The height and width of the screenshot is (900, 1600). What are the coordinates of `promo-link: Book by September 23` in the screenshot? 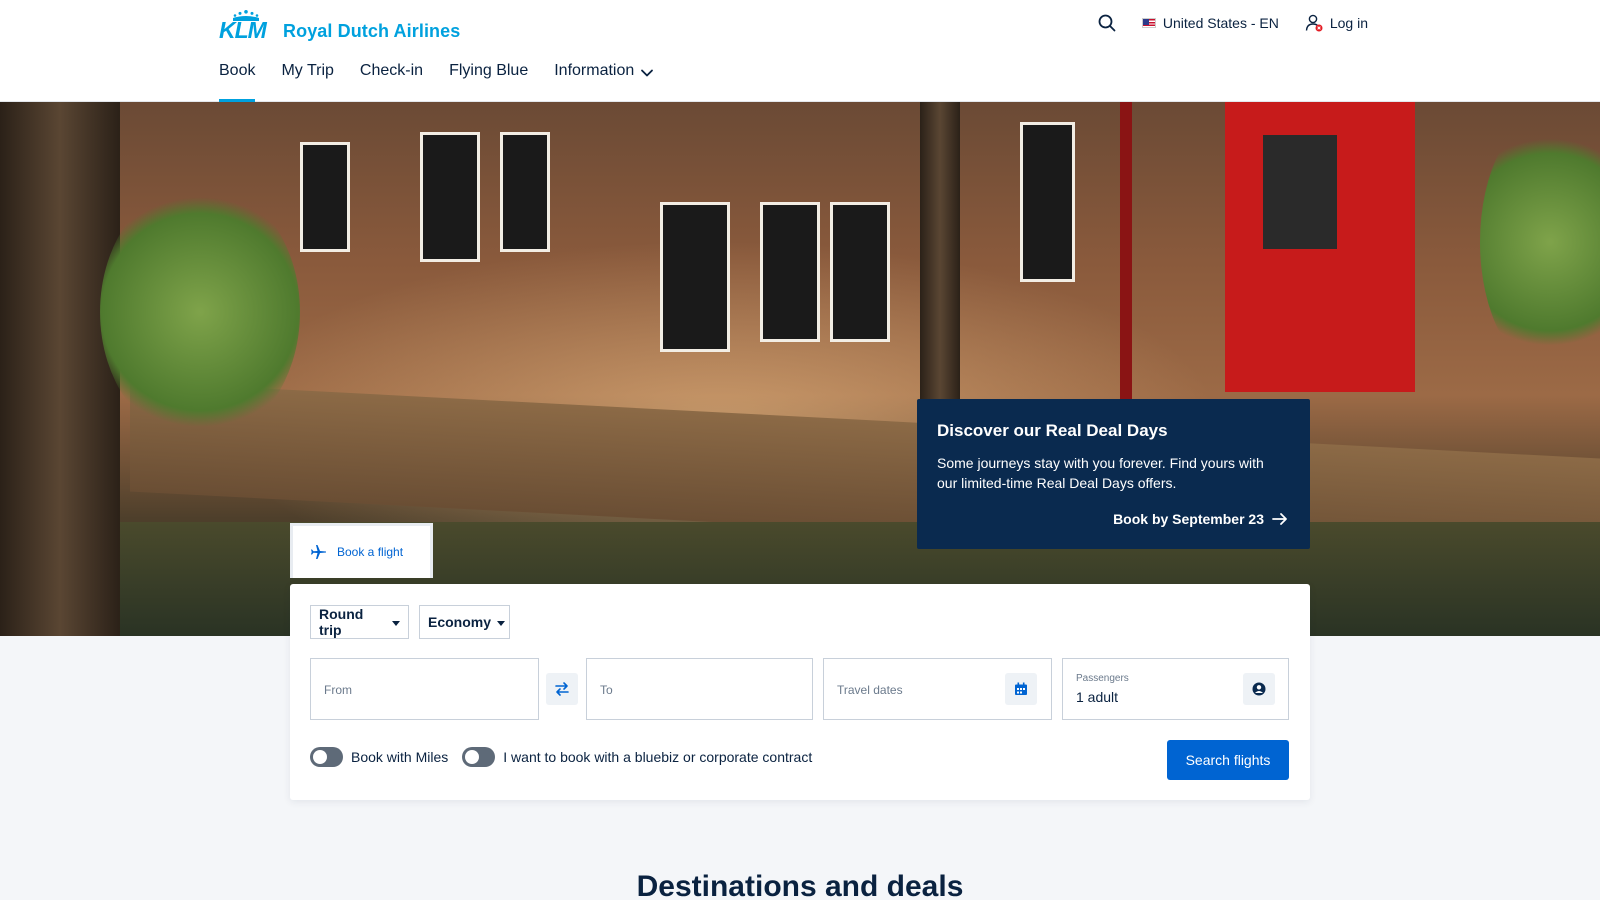 It's located at (1200, 519).